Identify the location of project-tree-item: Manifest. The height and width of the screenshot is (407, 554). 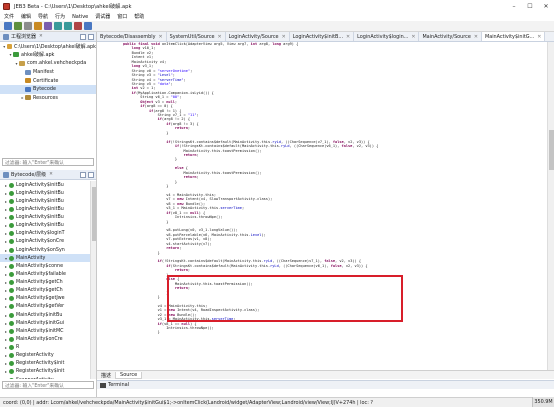
(48, 72).